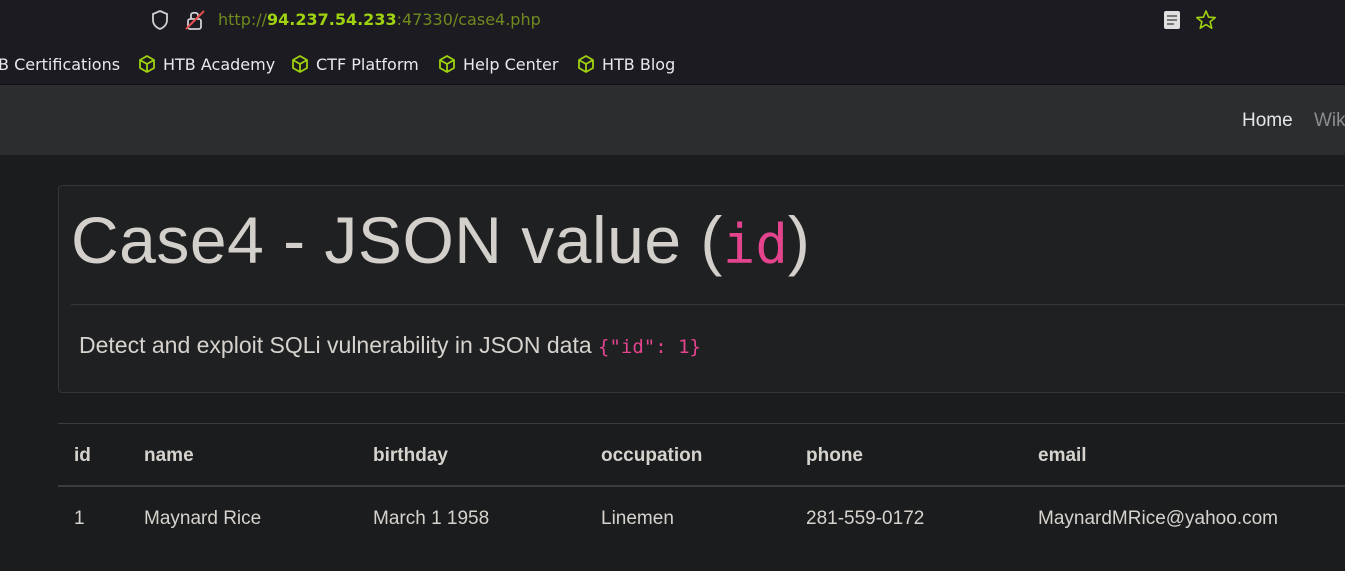 The image size is (1345, 571). Describe the element at coordinates (799, 240) in the screenshot. I see `title-close: )` at that location.